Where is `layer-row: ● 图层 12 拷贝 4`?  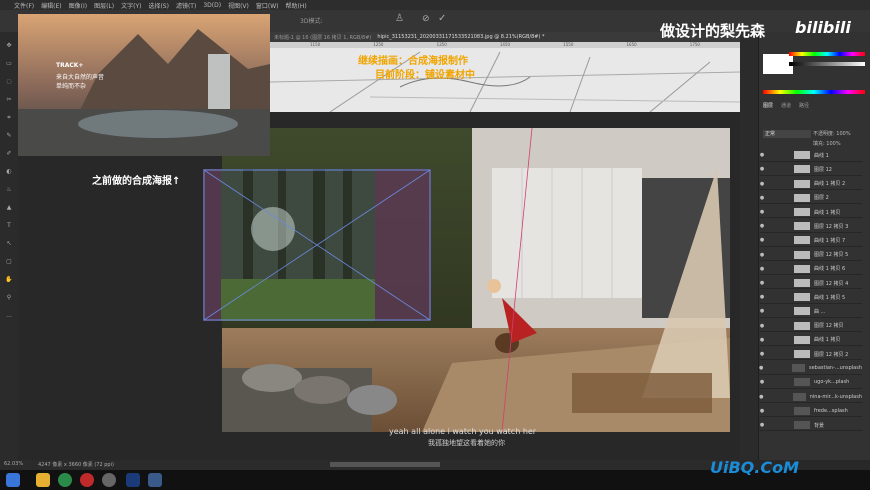 layer-row: ● 图层 12 拷贝 4 is located at coordinates (810, 284).